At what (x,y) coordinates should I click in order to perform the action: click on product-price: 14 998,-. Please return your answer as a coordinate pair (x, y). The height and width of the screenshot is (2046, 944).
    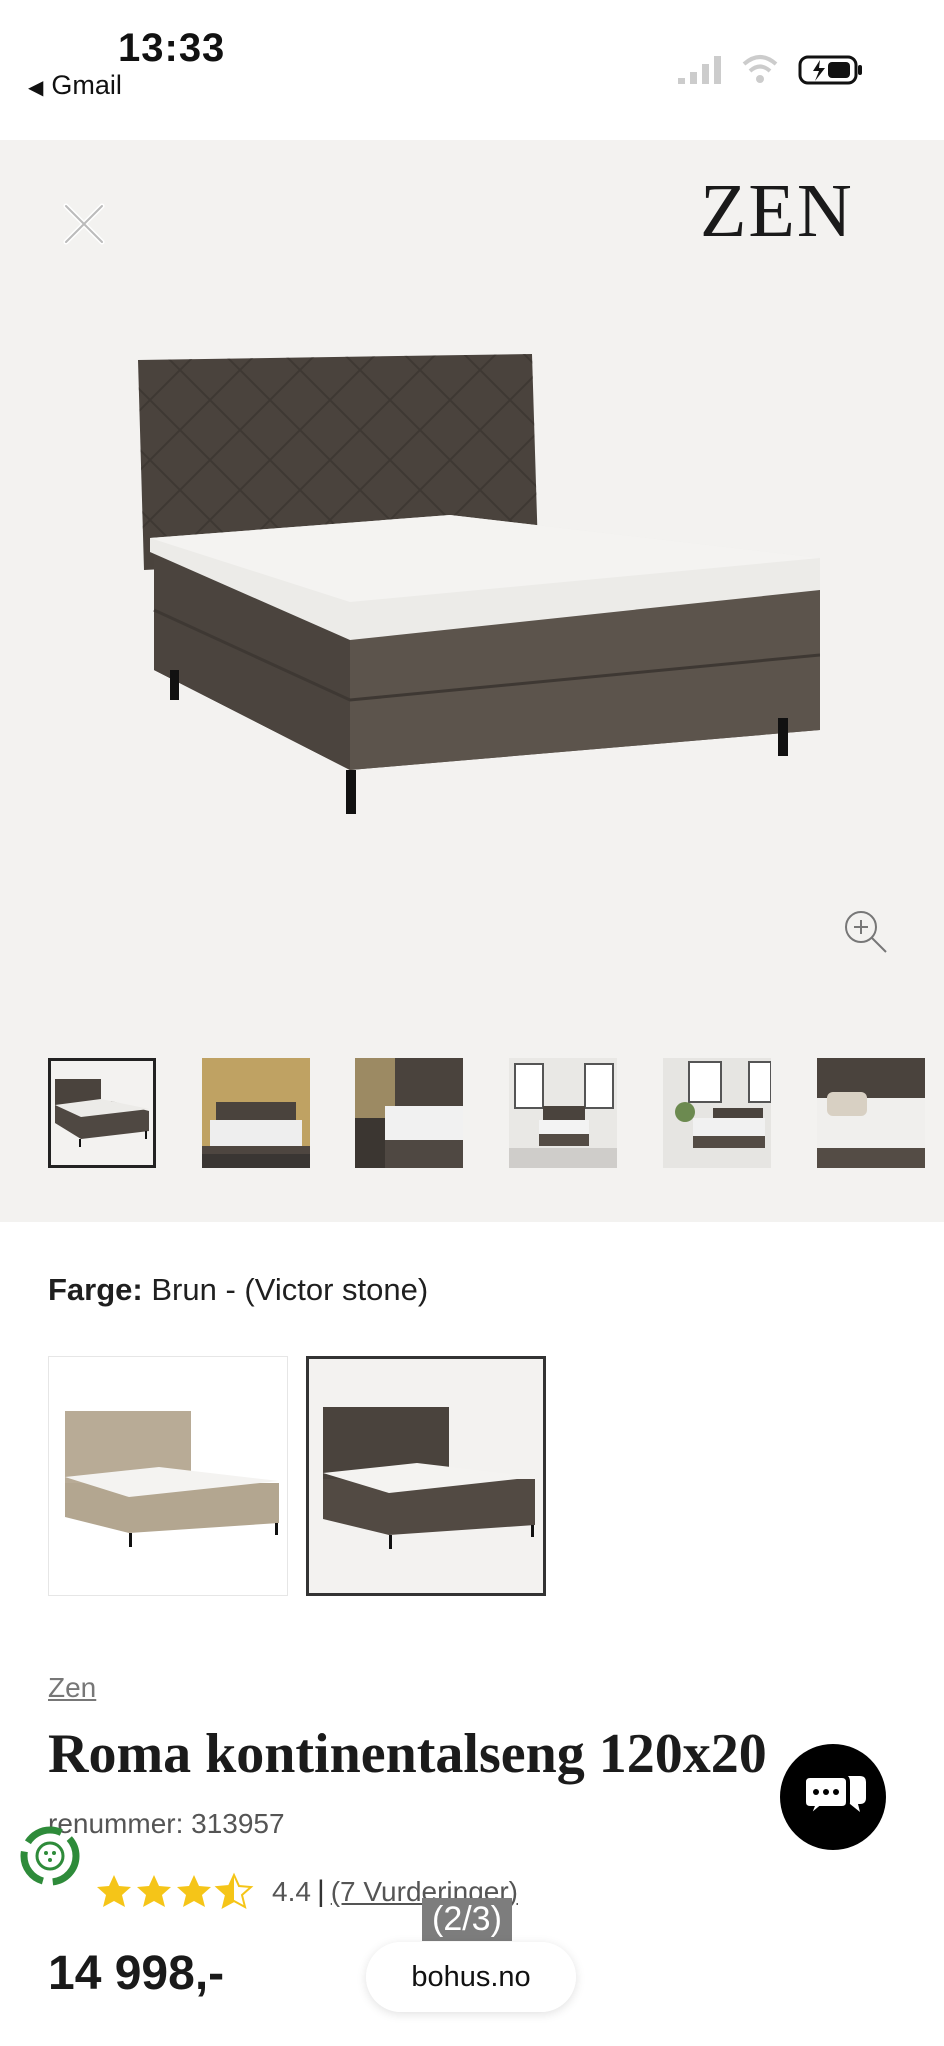
    Looking at the image, I should click on (136, 1973).